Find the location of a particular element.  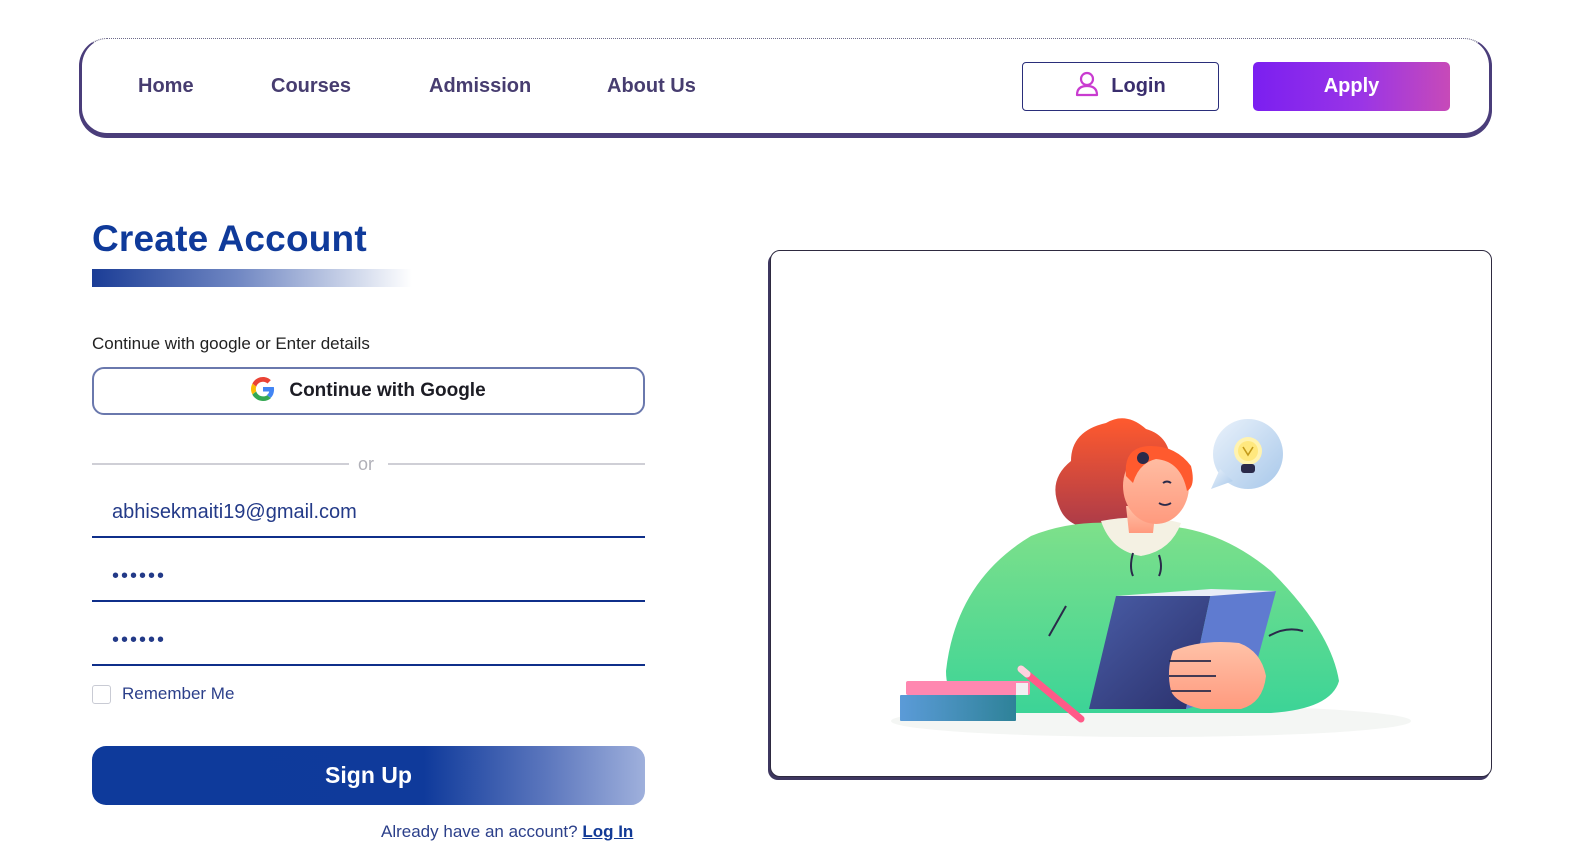

remember-me-checkbox is located at coordinates (101, 694).